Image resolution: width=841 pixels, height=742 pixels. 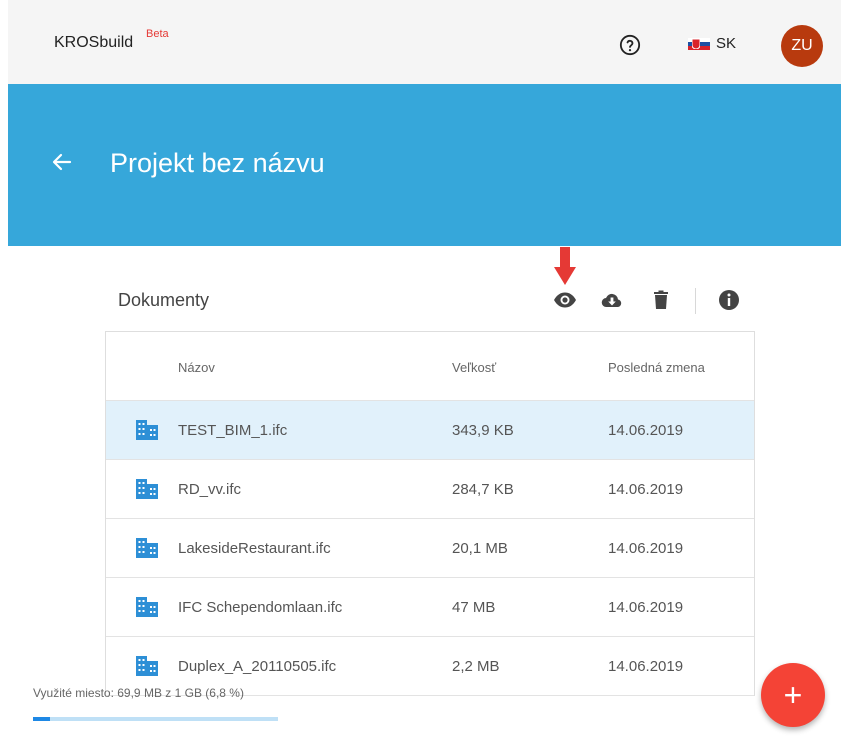 I want to click on column-header-size: Veľkosť, so click(x=474, y=367).